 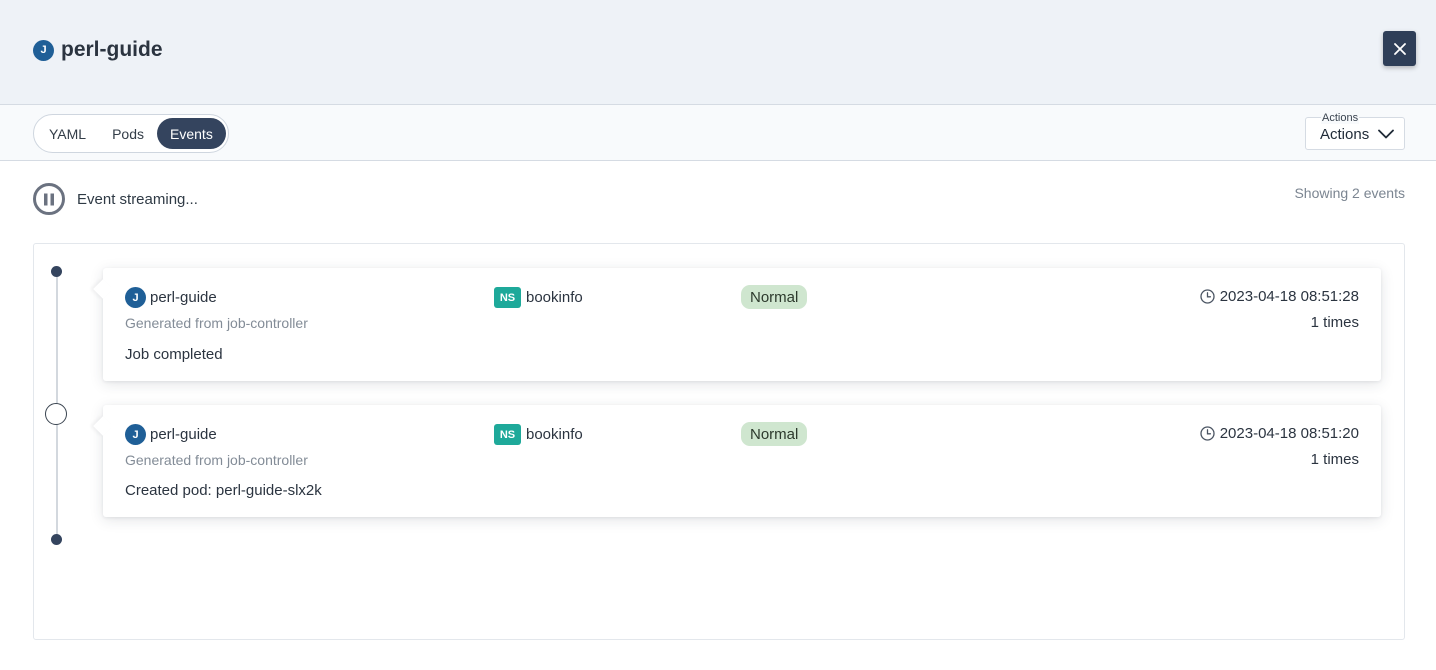 I want to click on event-message: Job completed, so click(x=174, y=354).